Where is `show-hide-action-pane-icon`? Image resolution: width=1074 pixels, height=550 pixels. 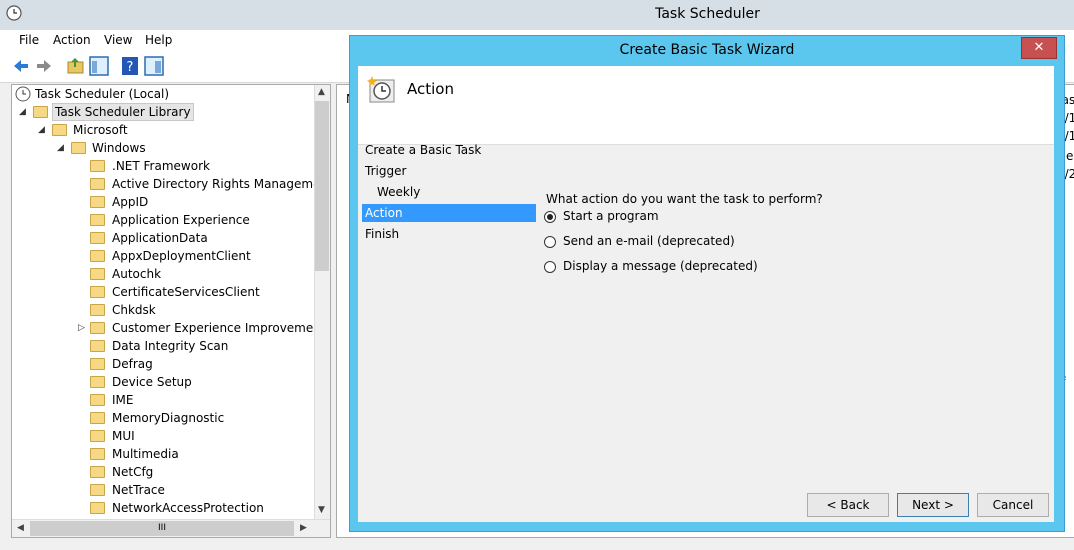 show-hide-action-pane-icon is located at coordinates (154, 66).